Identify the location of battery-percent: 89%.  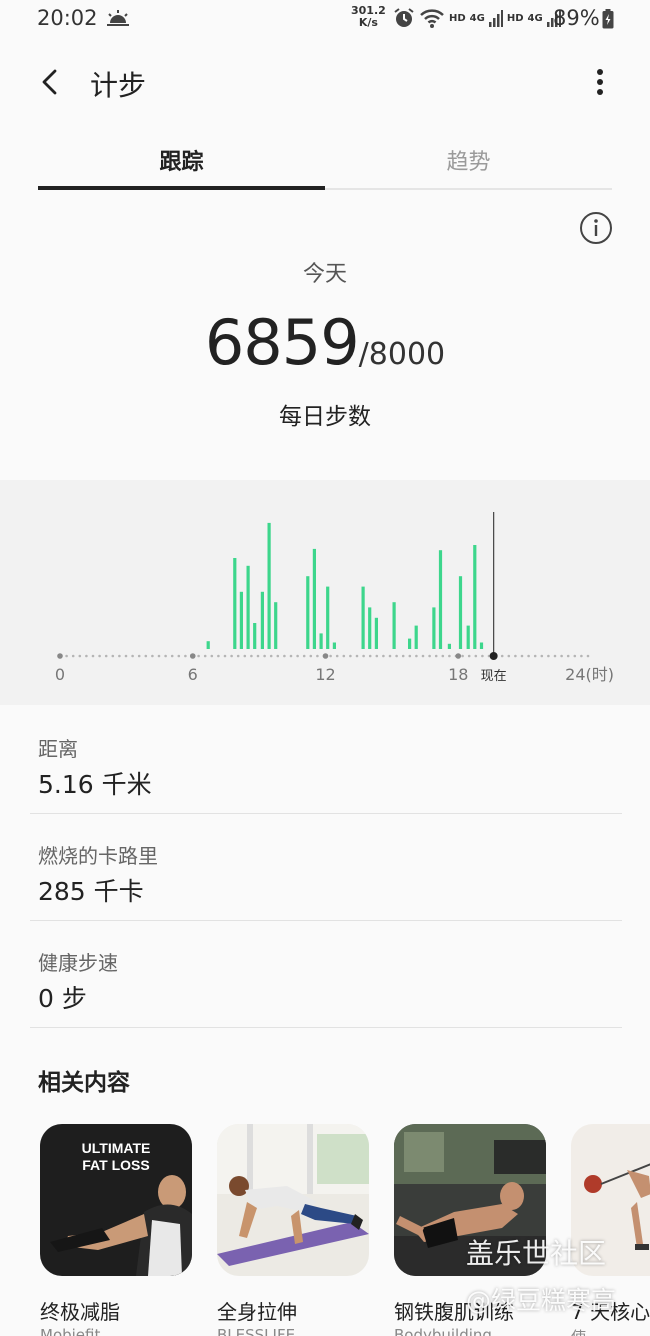
(576, 18).